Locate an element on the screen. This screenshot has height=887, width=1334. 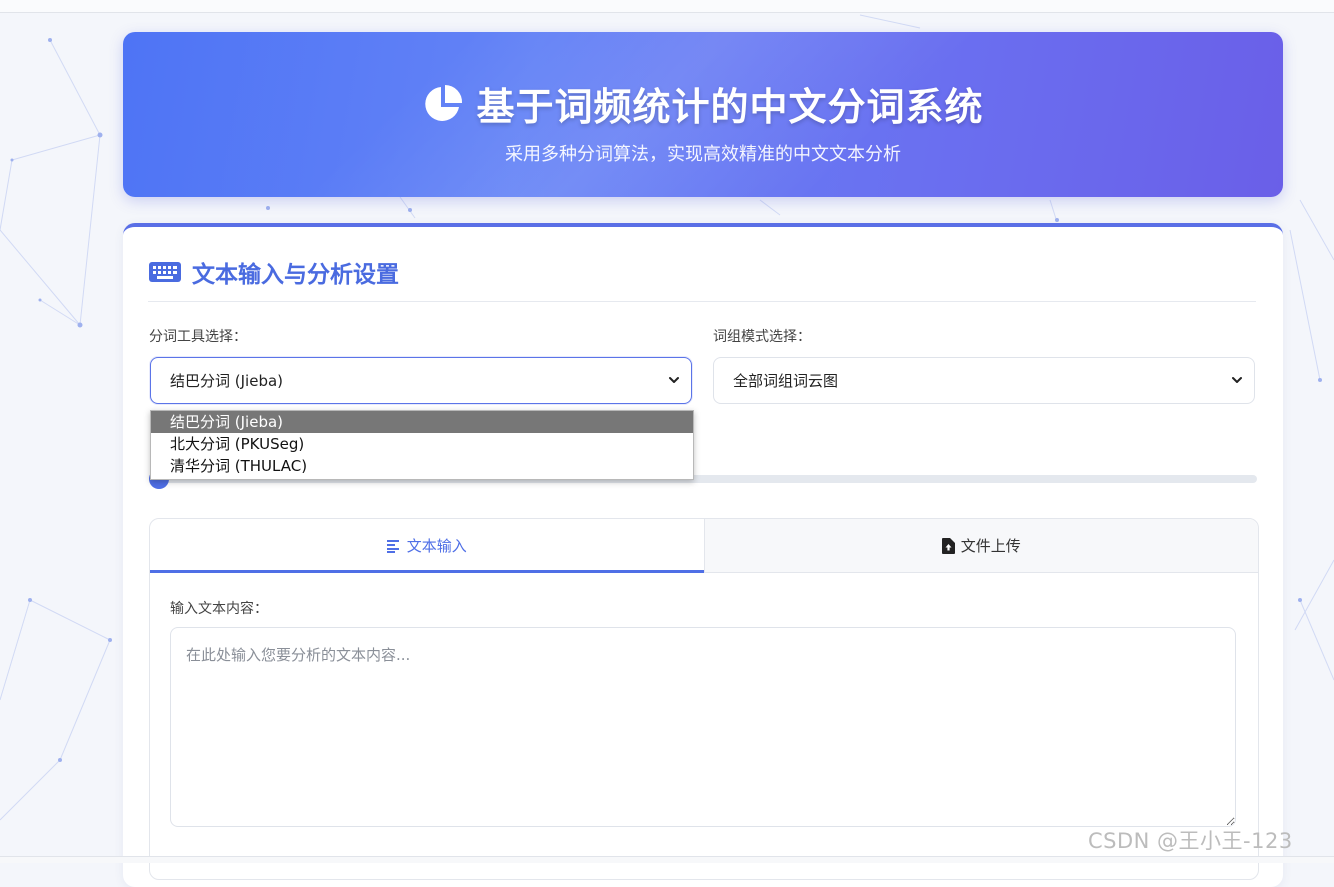
tool-select-value: 结巴分词 (Jieba) is located at coordinates (227, 381).